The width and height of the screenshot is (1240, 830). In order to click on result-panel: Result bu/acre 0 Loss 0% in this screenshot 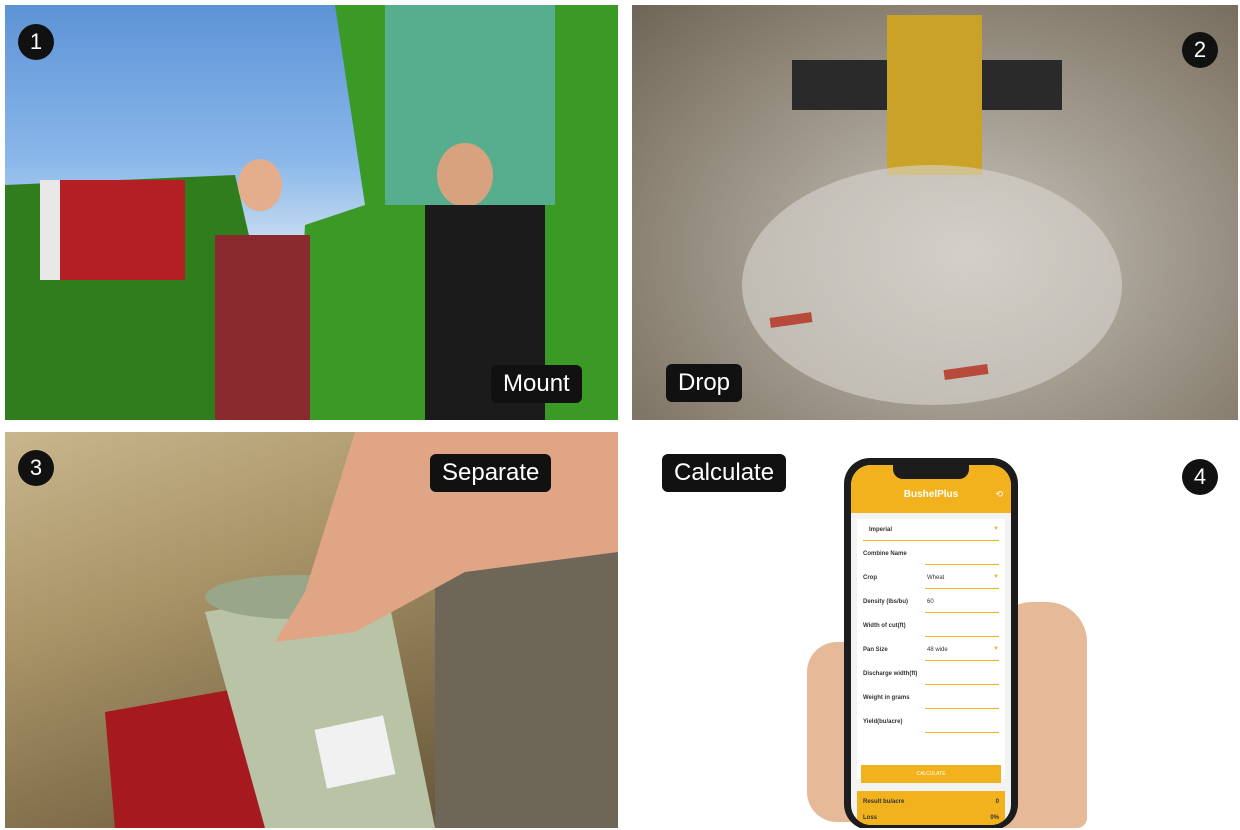, I will do `click(931, 808)`.